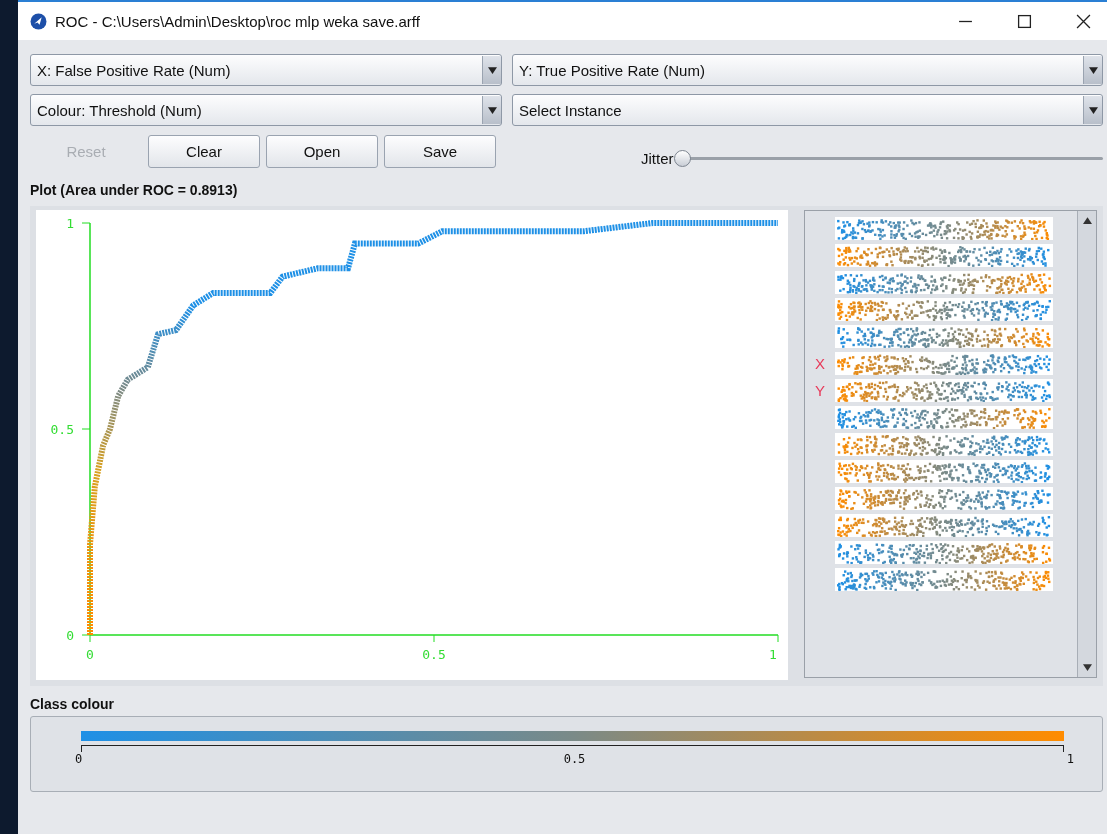 This screenshot has height=834, width=1107. I want to click on close-icon, so click(1083, 21).